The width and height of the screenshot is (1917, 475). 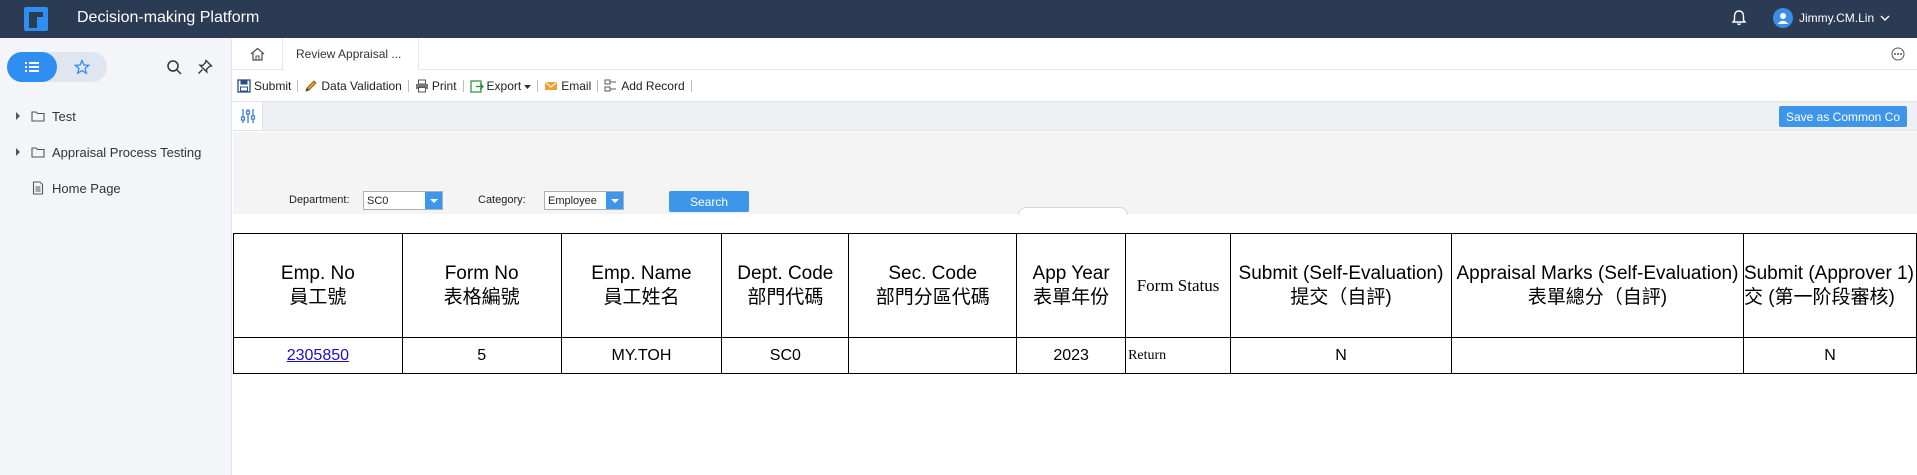 What do you see at coordinates (958, 19) in the screenshot?
I see `top-bar: Decision-making Platform Jimmy.CM.Lin` at bounding box center [958, 19].